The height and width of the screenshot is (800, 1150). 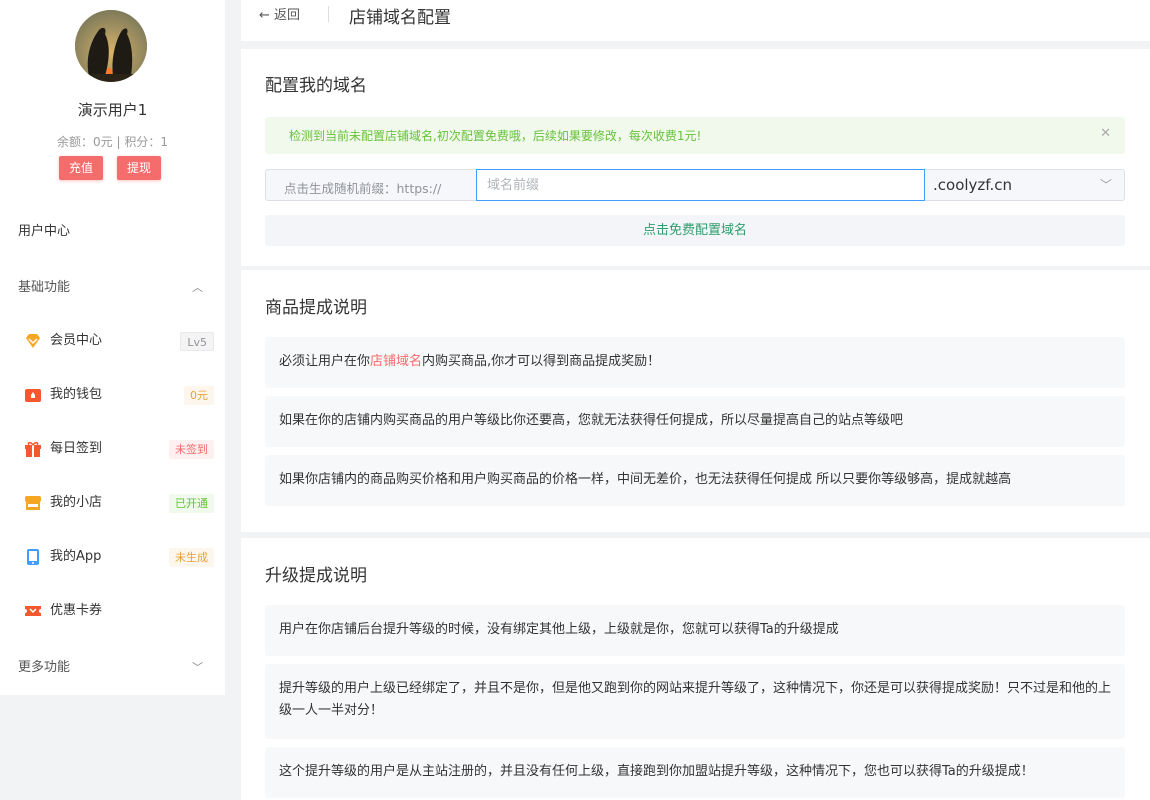 What do you see at coordinates (44, 231) in the screenshot?
I see `nav-user-center-label: 用户中心` at bounding box center [44, 231].